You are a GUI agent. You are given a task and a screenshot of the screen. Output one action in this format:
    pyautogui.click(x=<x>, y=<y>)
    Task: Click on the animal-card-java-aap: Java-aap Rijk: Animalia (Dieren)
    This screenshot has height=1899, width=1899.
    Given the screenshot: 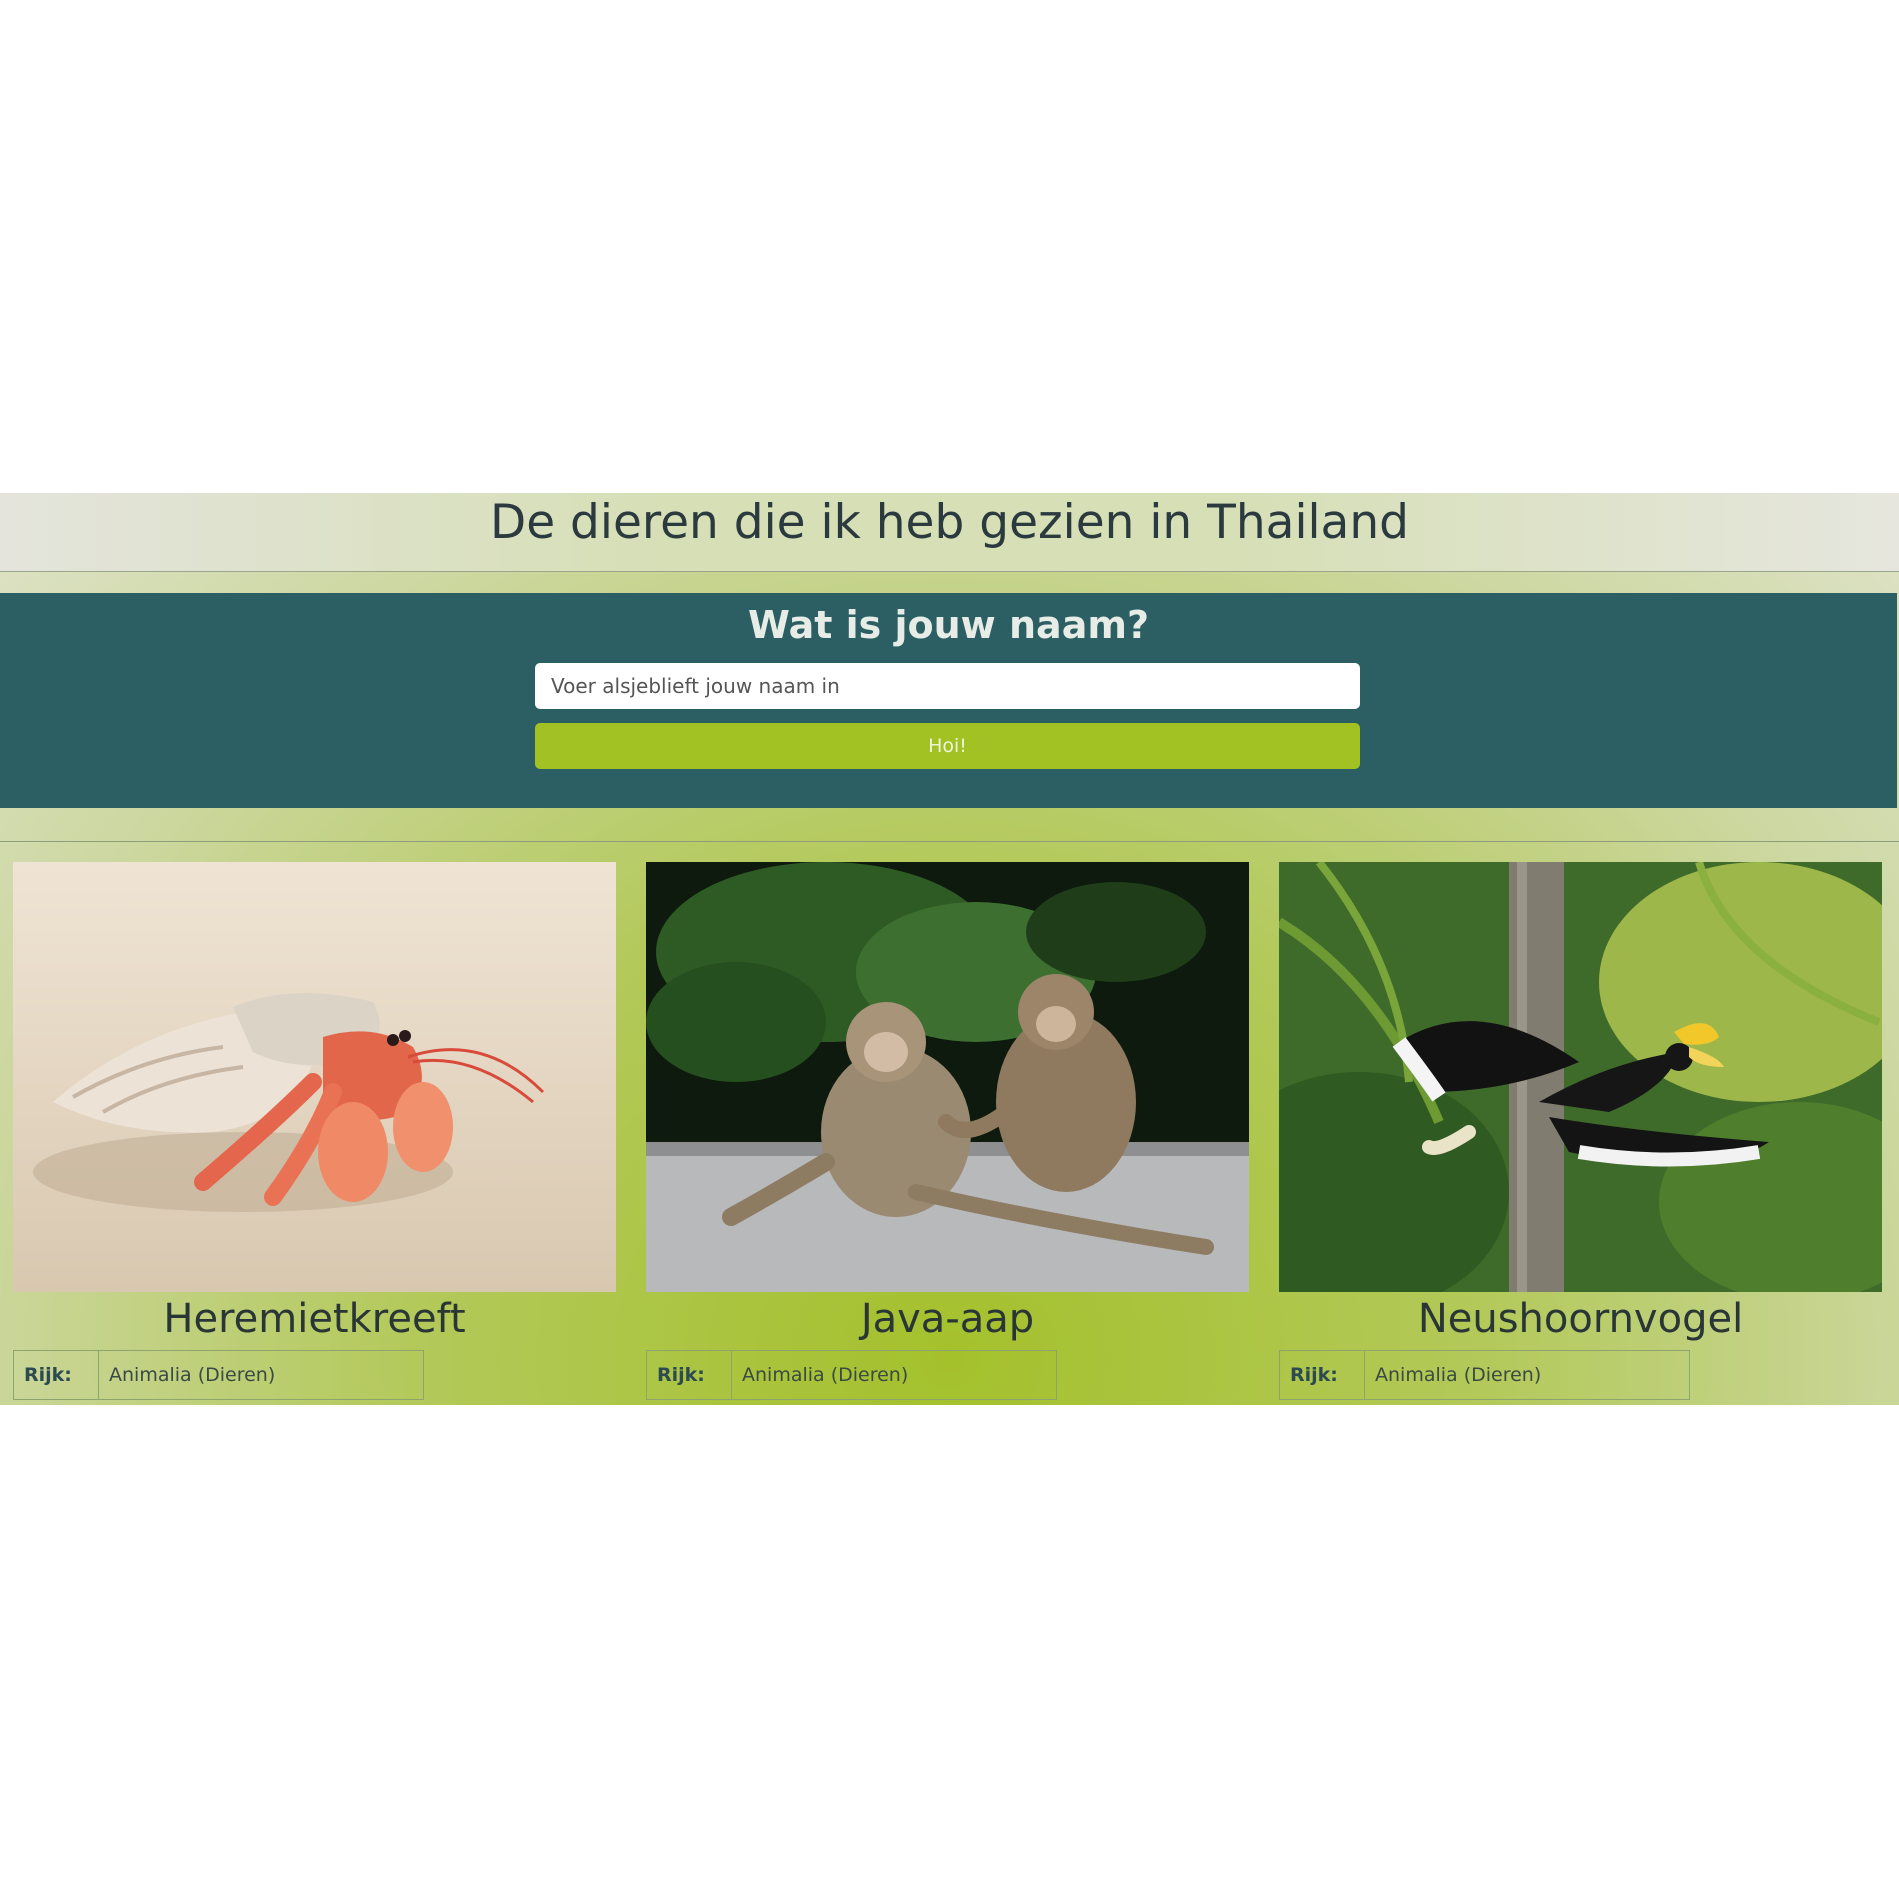 What is the action you would take?
    pyautogui.click(x=947, y=1131)
    